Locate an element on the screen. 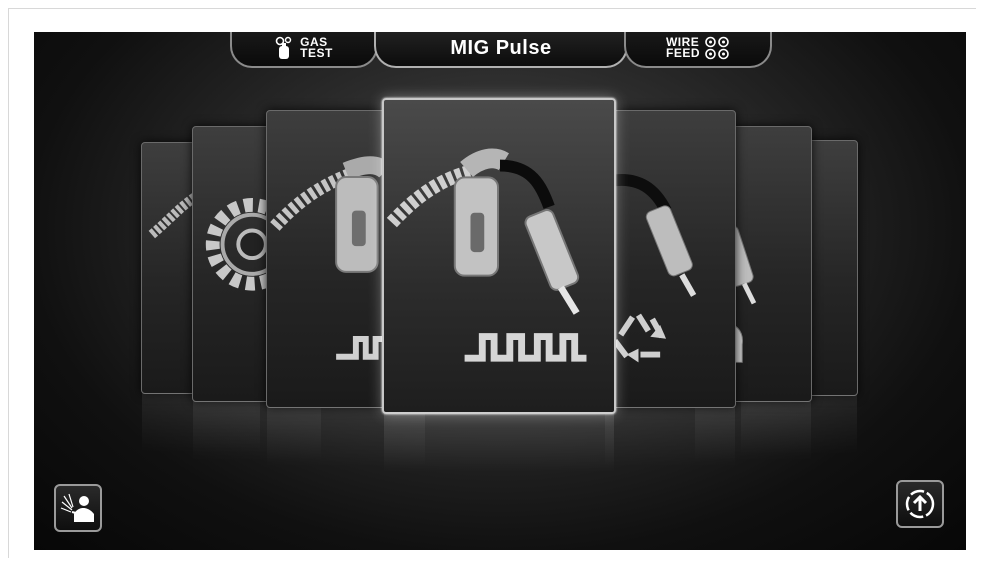 This screenshot has height=566, width=984. upload-icon is located at coordinates (920, 504).